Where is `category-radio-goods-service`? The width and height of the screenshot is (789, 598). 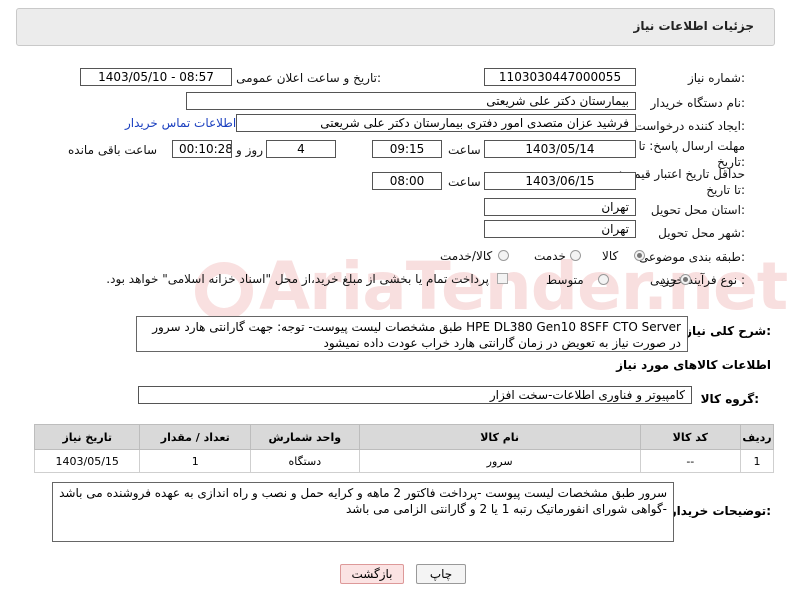 category-radio-goods-service is located at coordinates (503, 255).